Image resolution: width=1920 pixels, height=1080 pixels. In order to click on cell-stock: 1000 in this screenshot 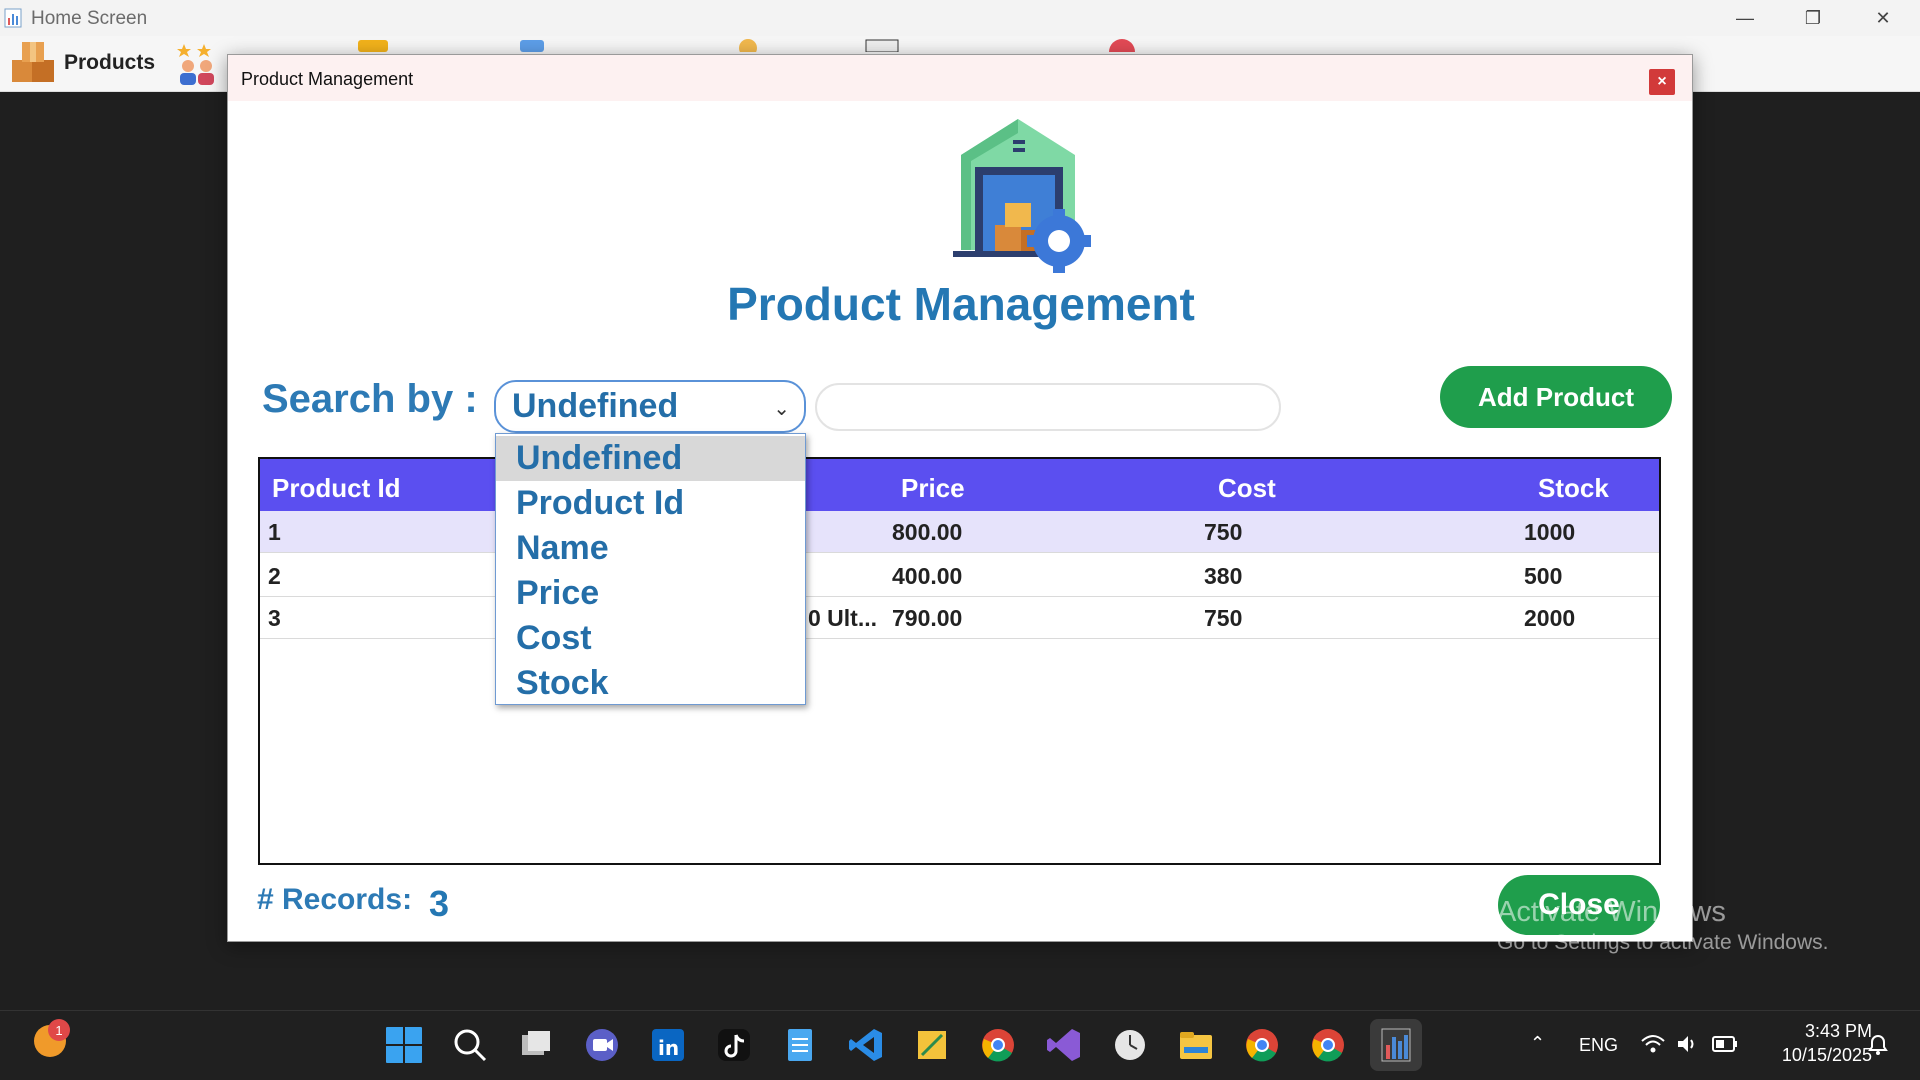, I will do `click(1550, 532)`.